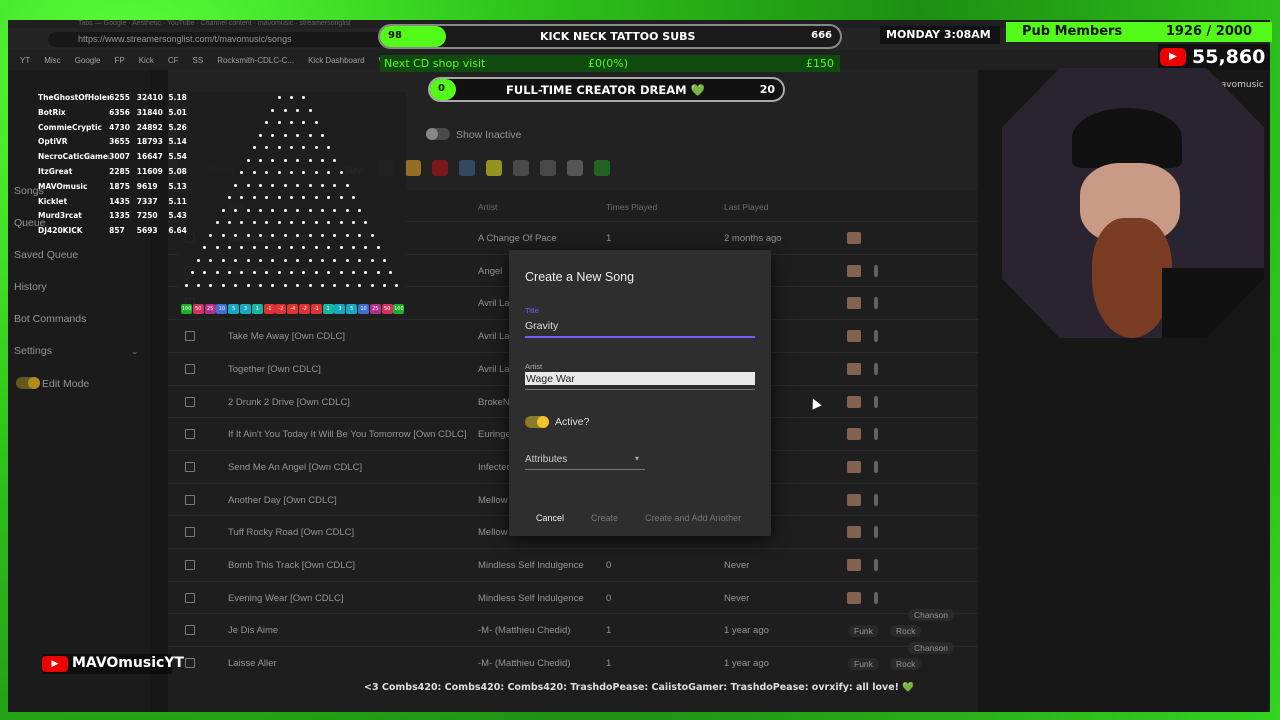 This screenshot has width=1280, height=720. Describe the element at coordinates (543, 422) in the screenshot. I see `toggle-knob` at that location.